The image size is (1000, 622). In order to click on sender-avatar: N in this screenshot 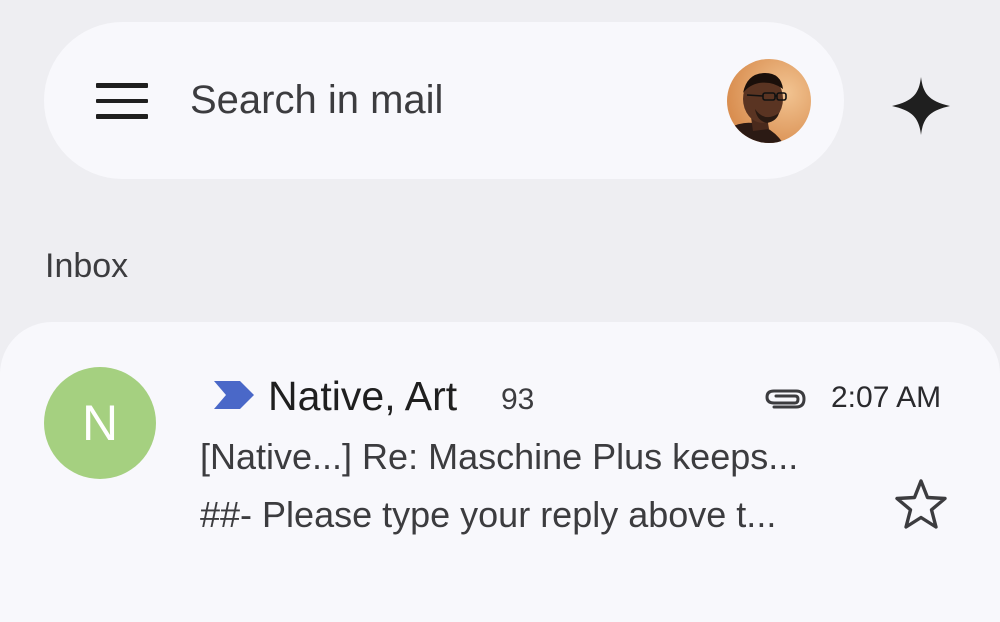, I will do `click(100, 423)`.